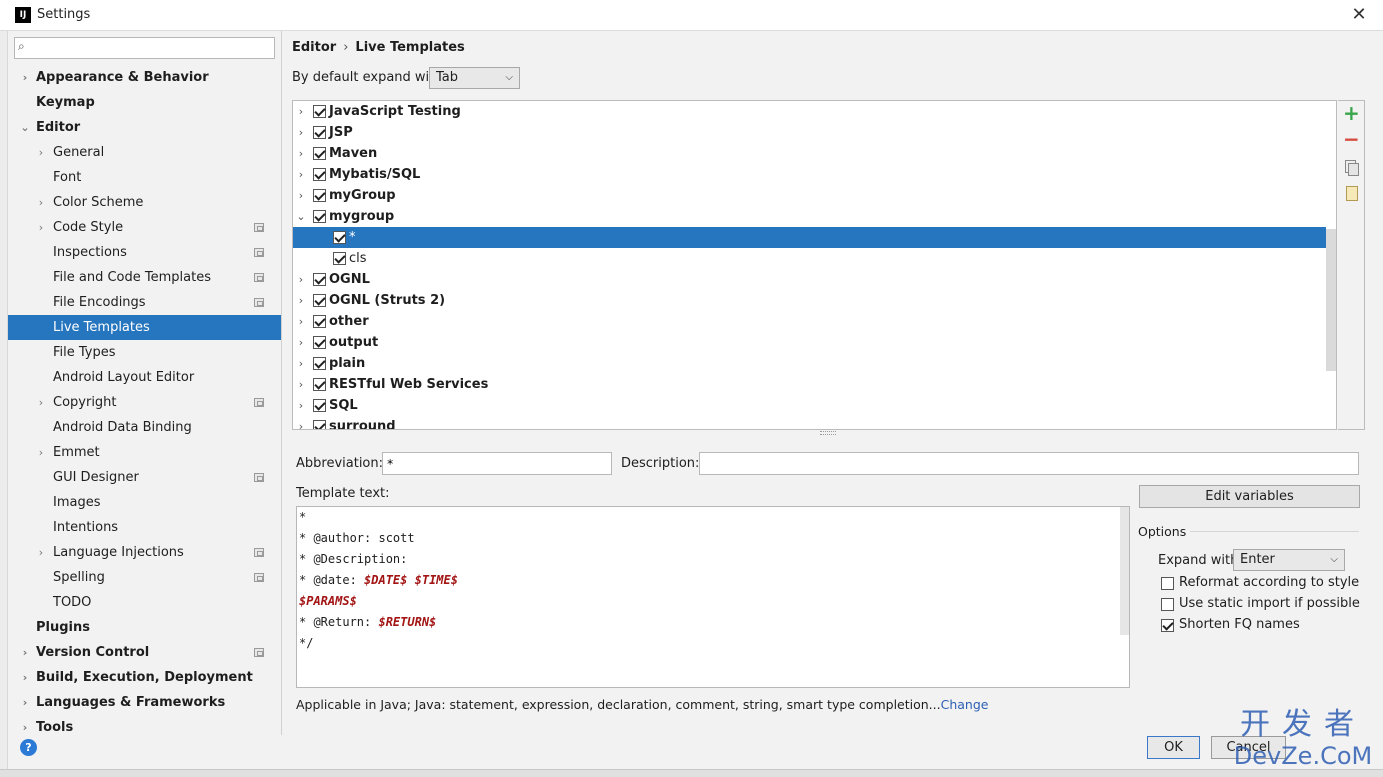 The height and width of the screenshot is (777, 1383). Describe the element at coordinates (144, 127) in the screenshot. I see `sidebar-item-editor: ⌄ Editor` at that location.